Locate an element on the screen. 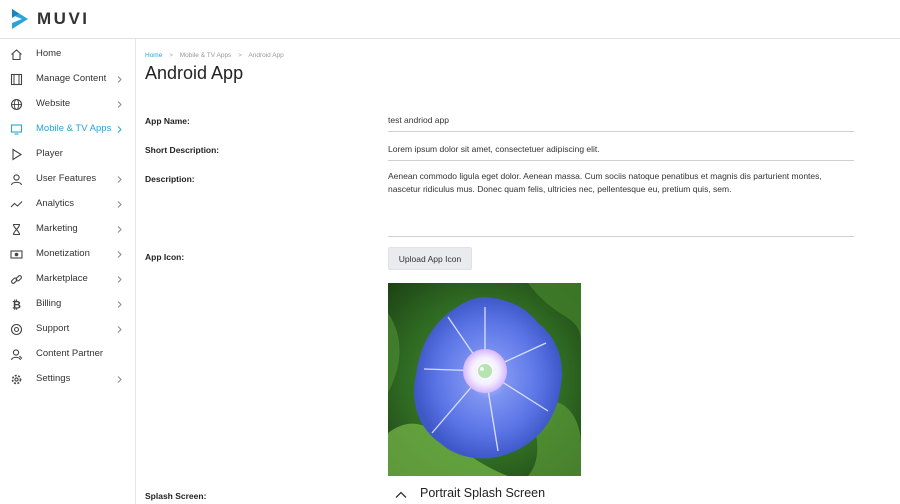  sidebar-item-label: Analytics is located at coordinates (55, 203).